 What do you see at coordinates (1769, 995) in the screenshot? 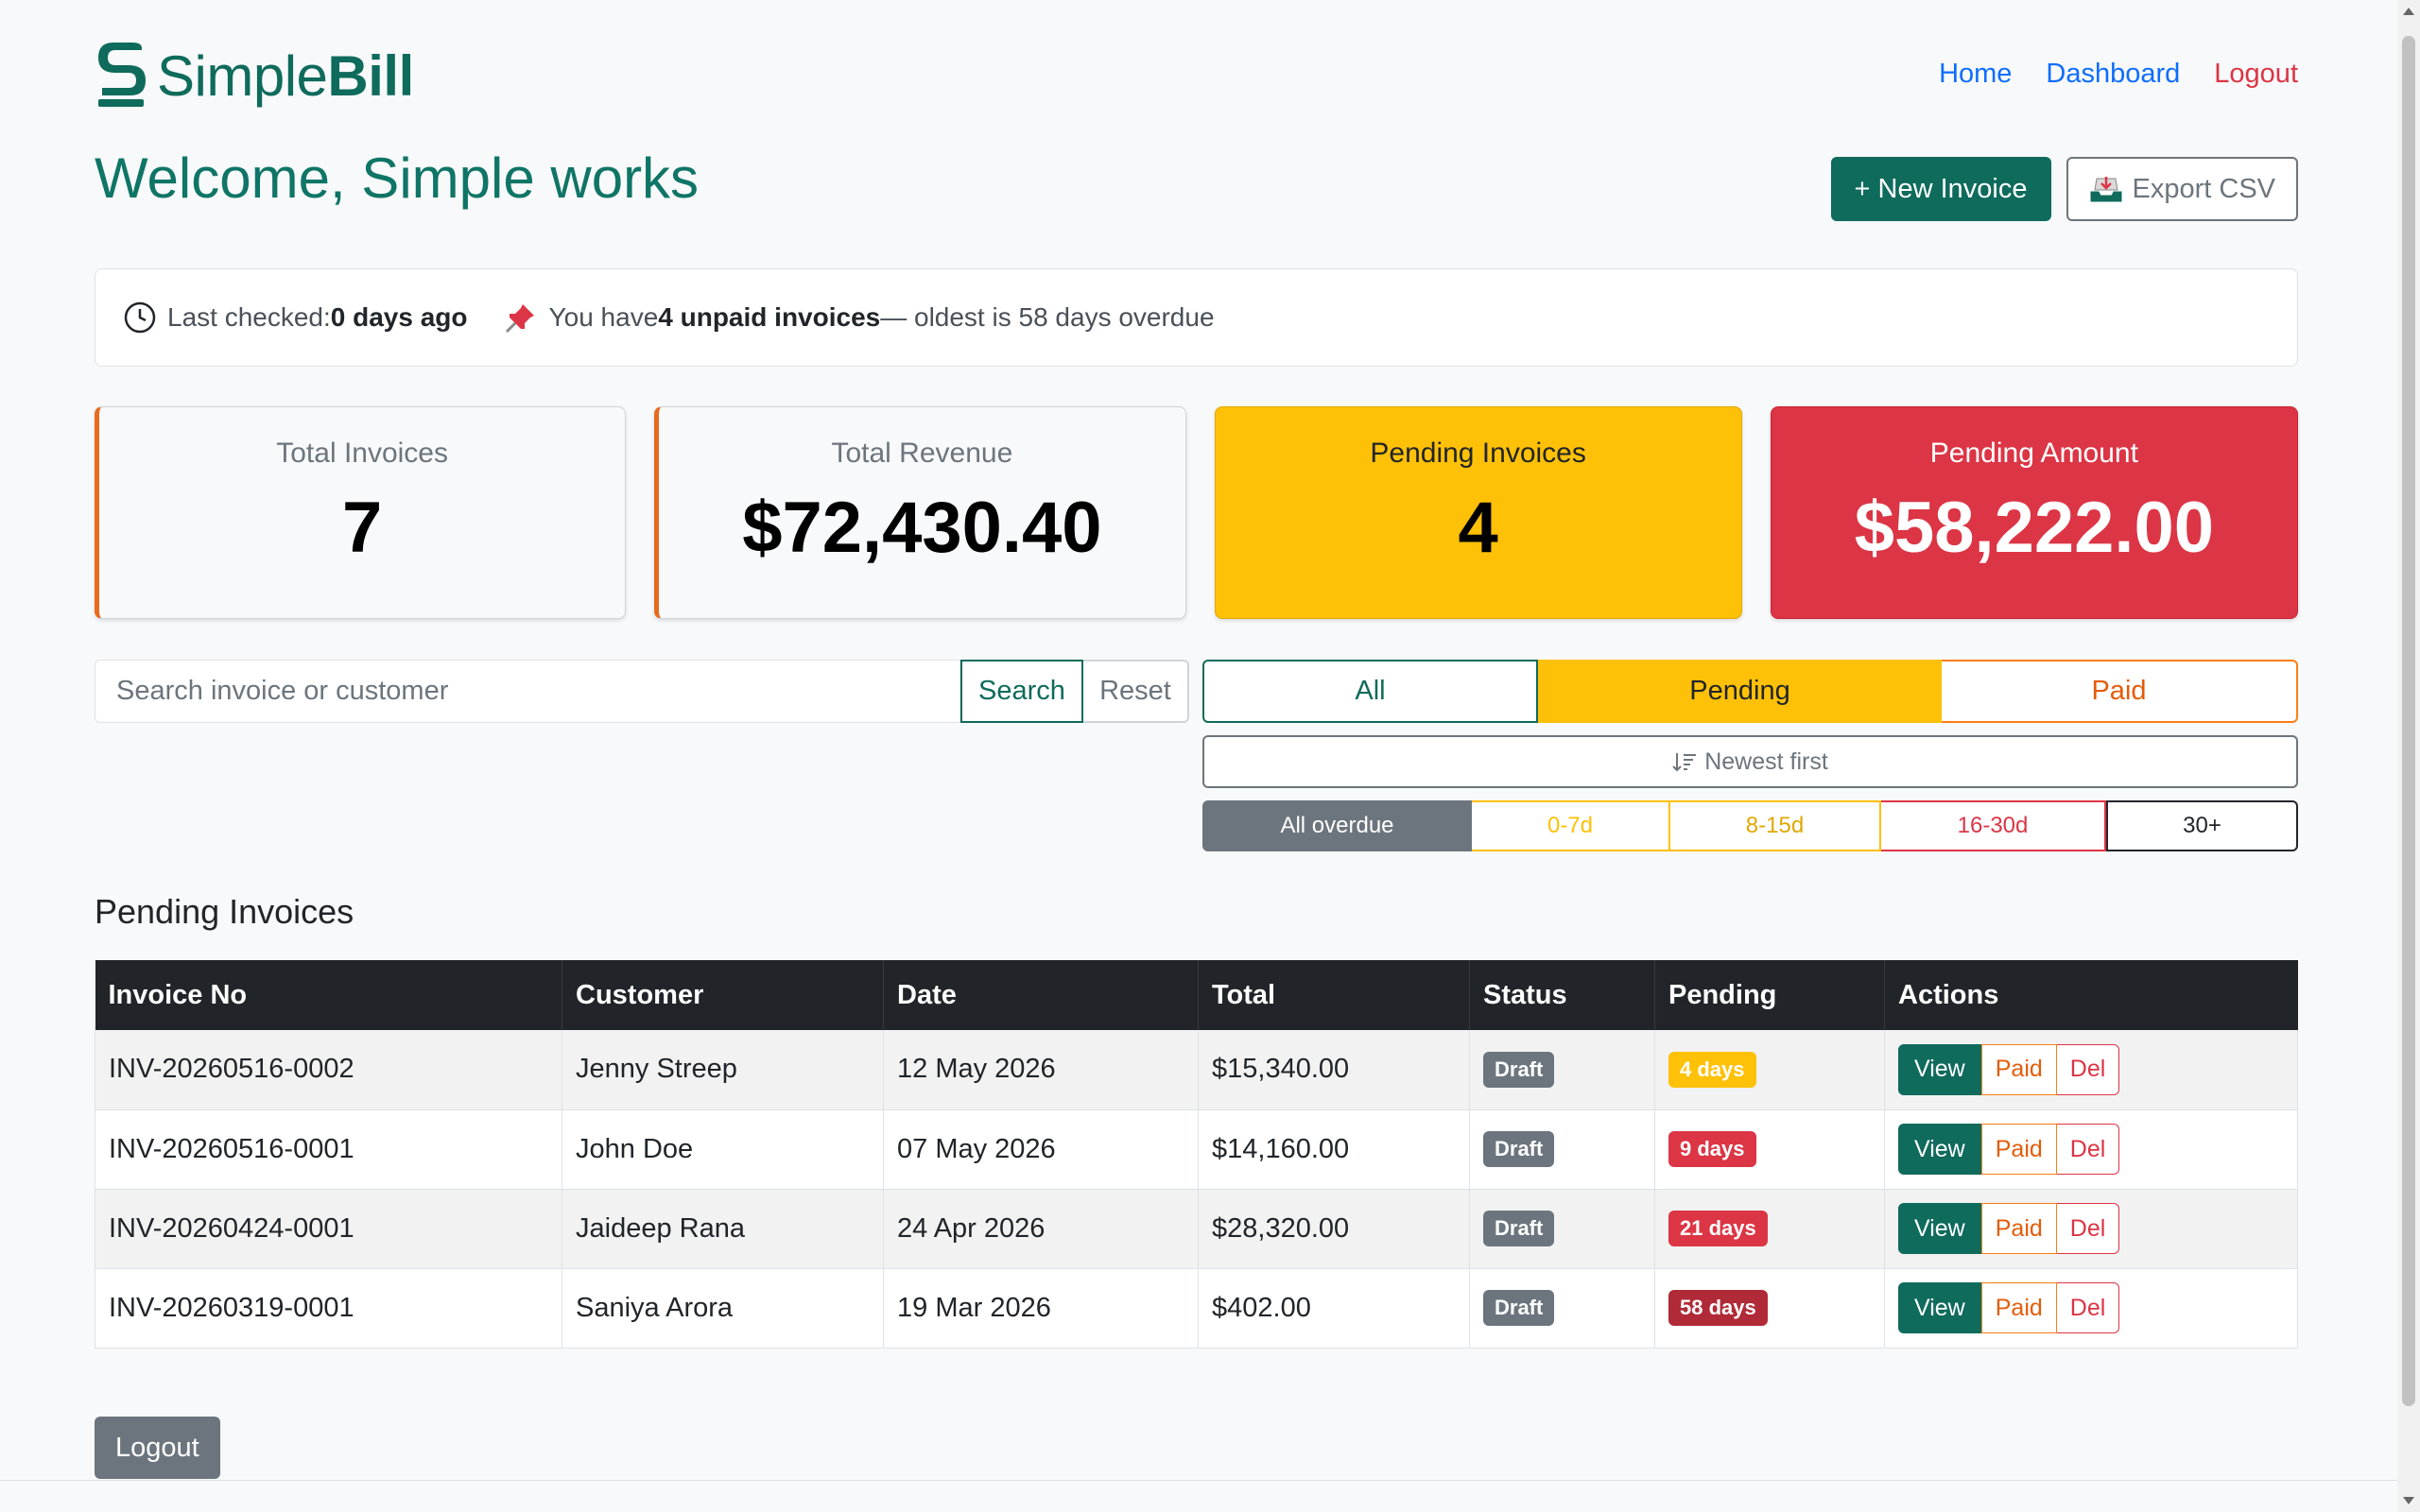
I see `col-pending: Pending` at bounding box center [1769, 995].